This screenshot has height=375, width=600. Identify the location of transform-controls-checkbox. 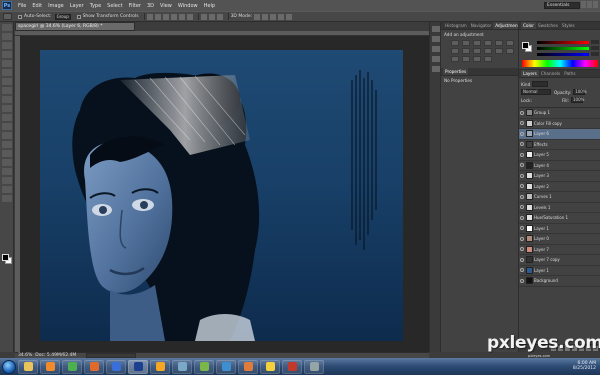
(78, 16).